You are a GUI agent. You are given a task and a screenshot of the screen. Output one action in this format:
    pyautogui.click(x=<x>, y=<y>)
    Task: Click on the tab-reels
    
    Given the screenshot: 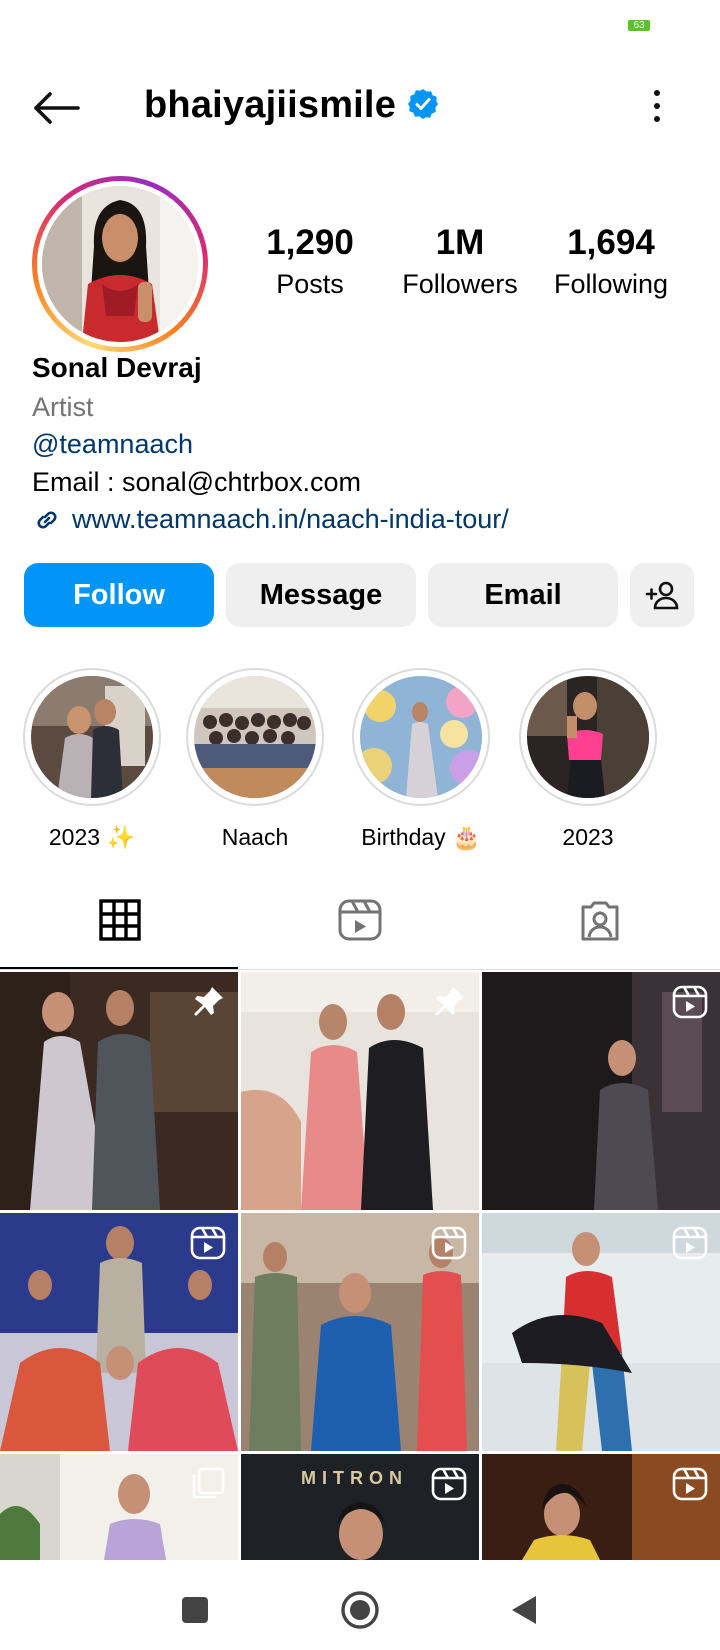 What is the action you would take?
    pyautogui.click(x=360, y=920)
    